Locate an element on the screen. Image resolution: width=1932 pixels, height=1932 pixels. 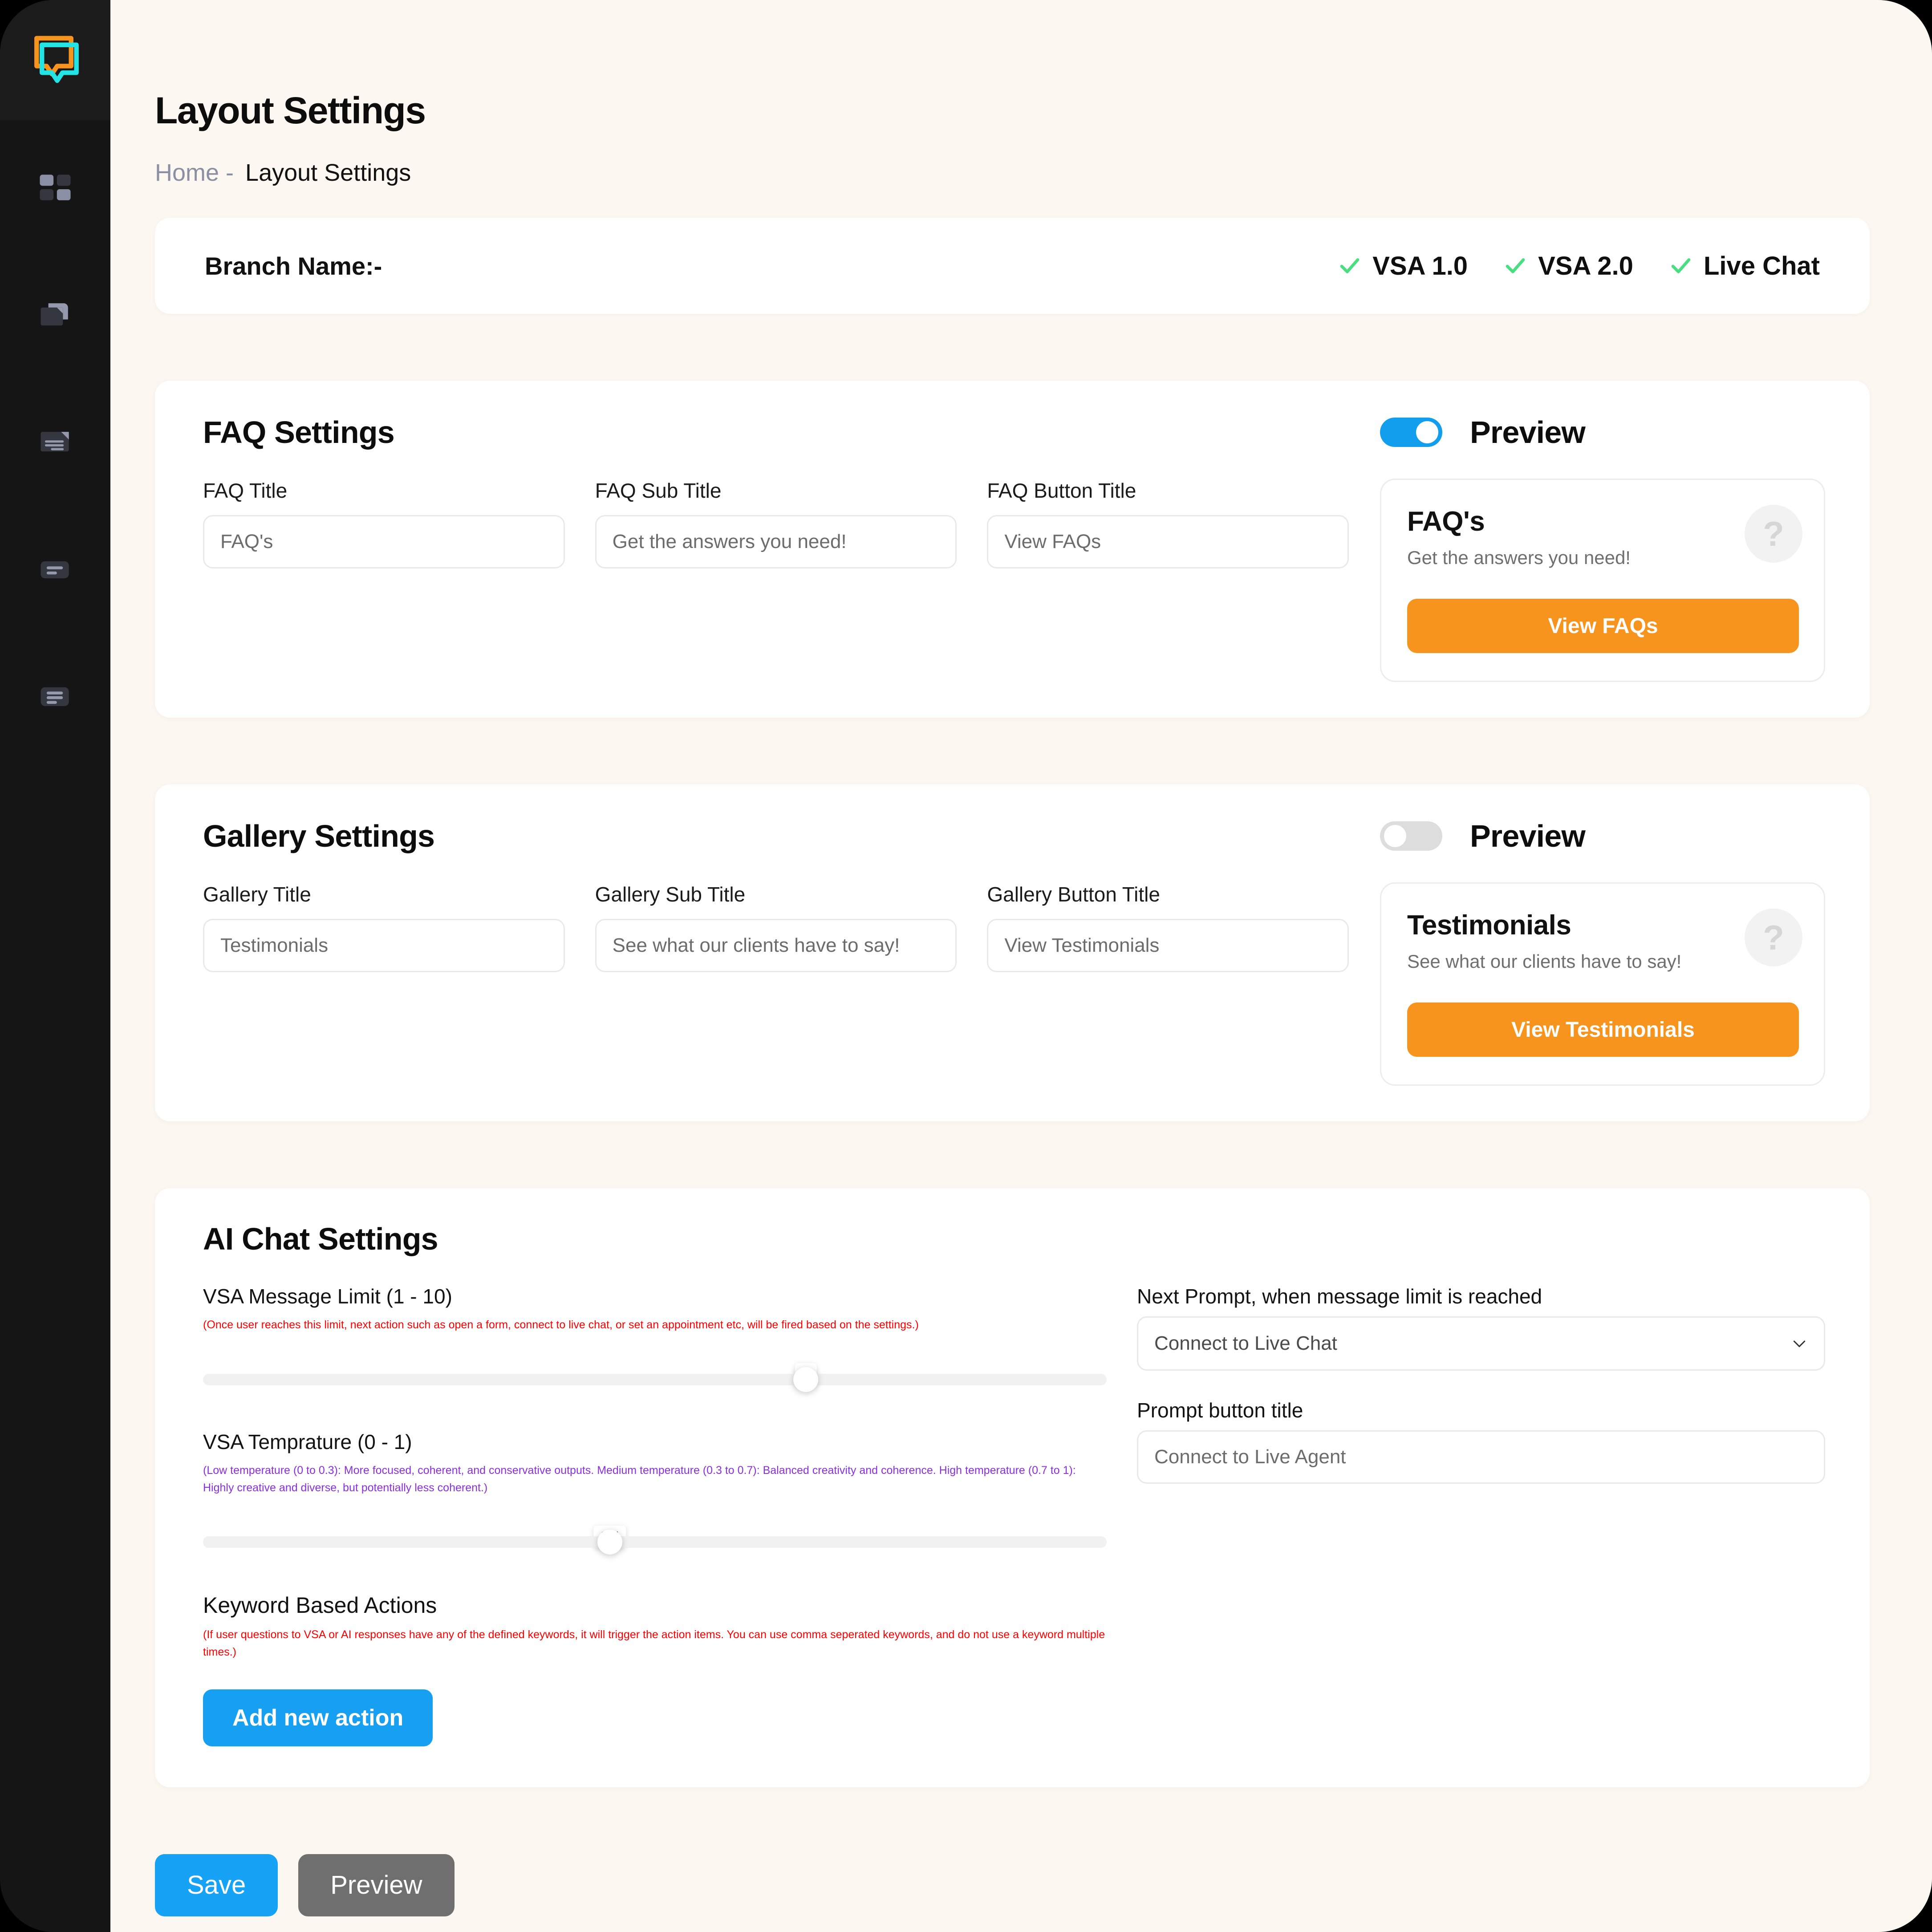
app-logo is located at coordinates (55, 60).